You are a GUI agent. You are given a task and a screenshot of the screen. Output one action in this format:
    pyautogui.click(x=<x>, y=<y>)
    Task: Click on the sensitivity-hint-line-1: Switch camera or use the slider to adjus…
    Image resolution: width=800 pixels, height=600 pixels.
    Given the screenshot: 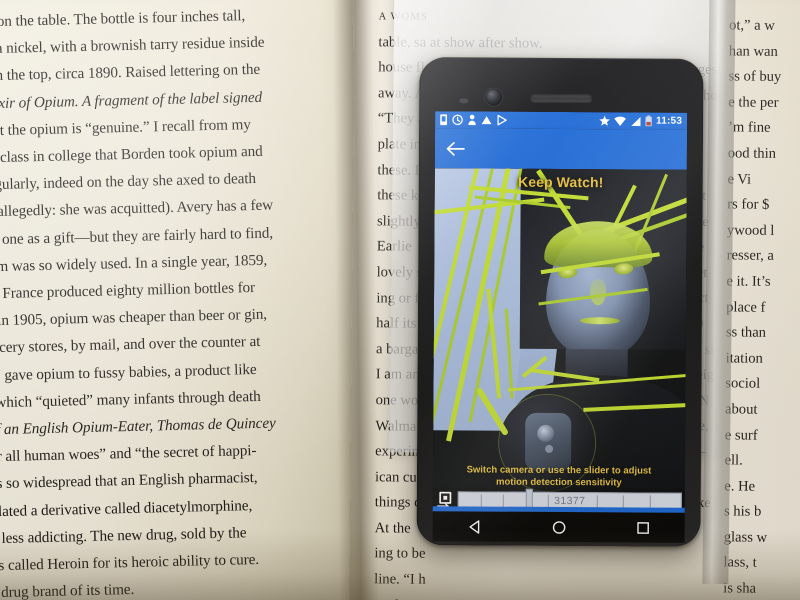 What is the action you would take?
    pyautogui.click(x=559, y=470)
    